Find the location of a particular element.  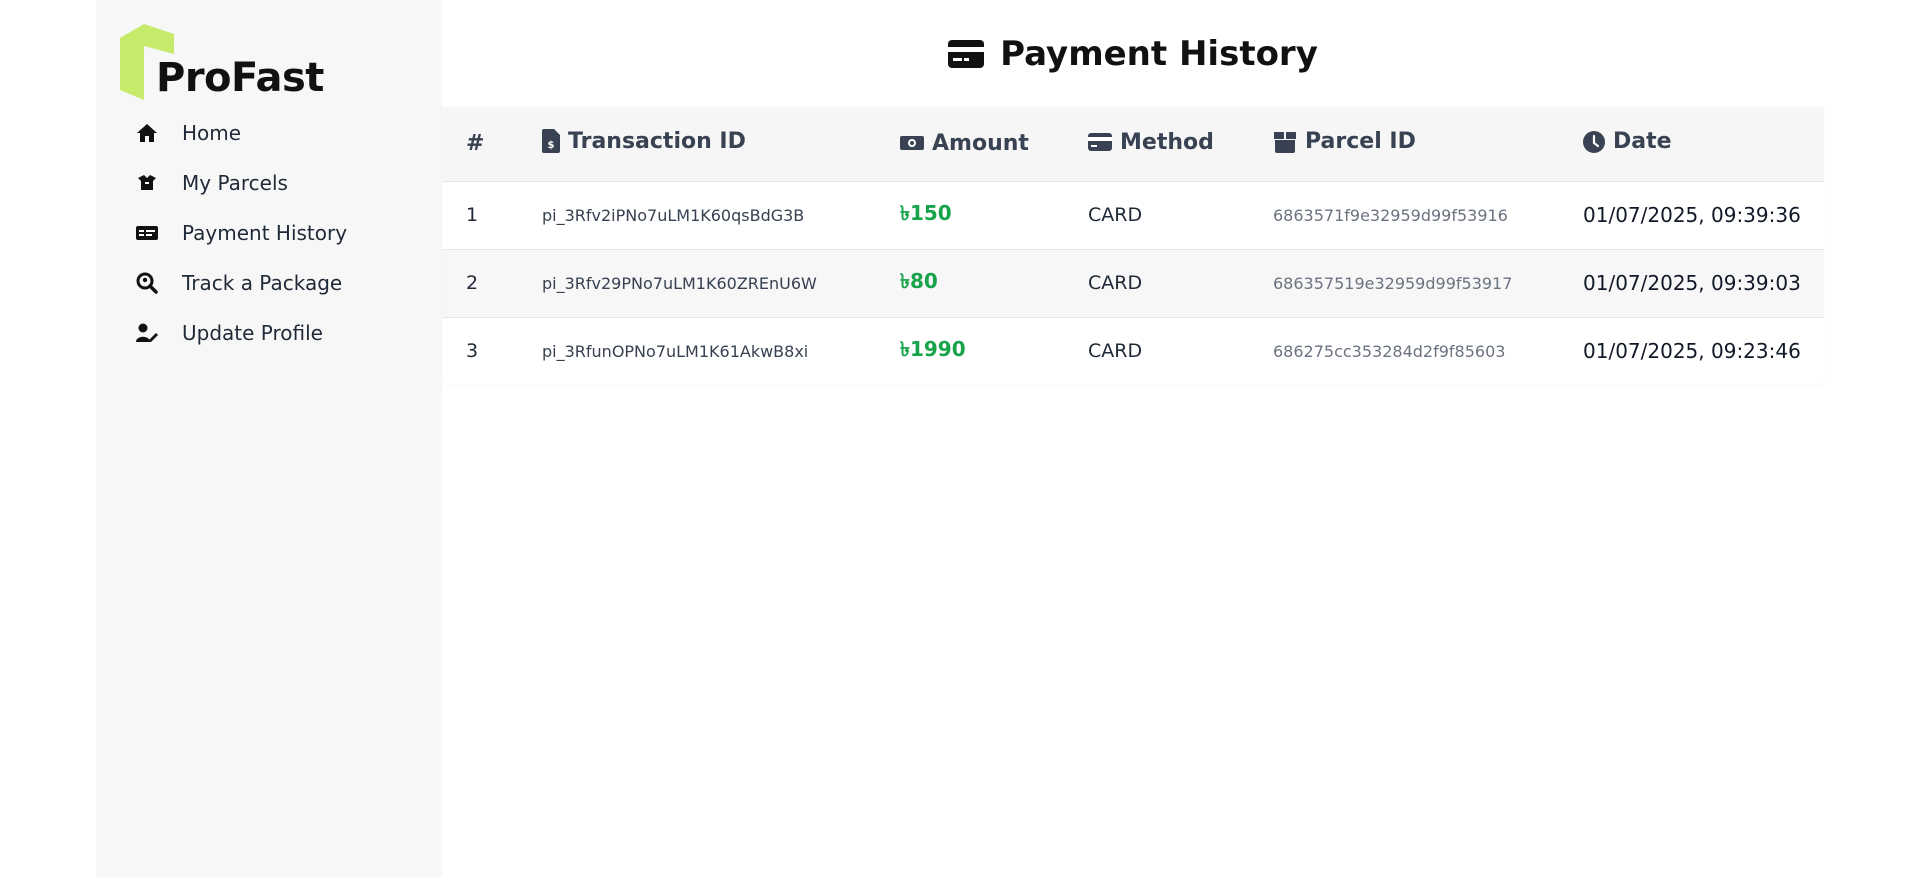

sidebar-item-my-parcels: My Parcels is located at coordinates (269, 183).